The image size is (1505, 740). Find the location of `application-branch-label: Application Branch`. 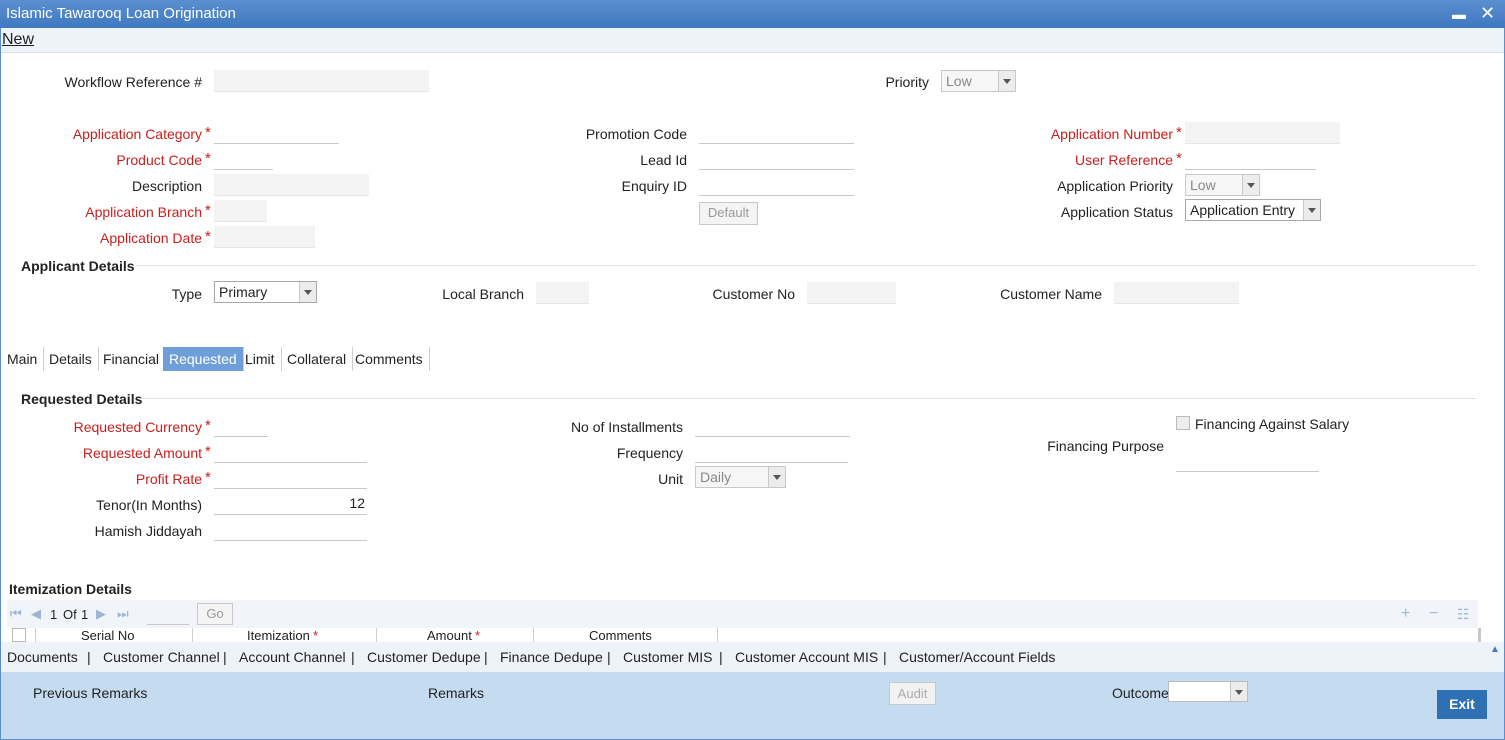

application-branch-label: Application Branch is located at coordinates (143, 212).